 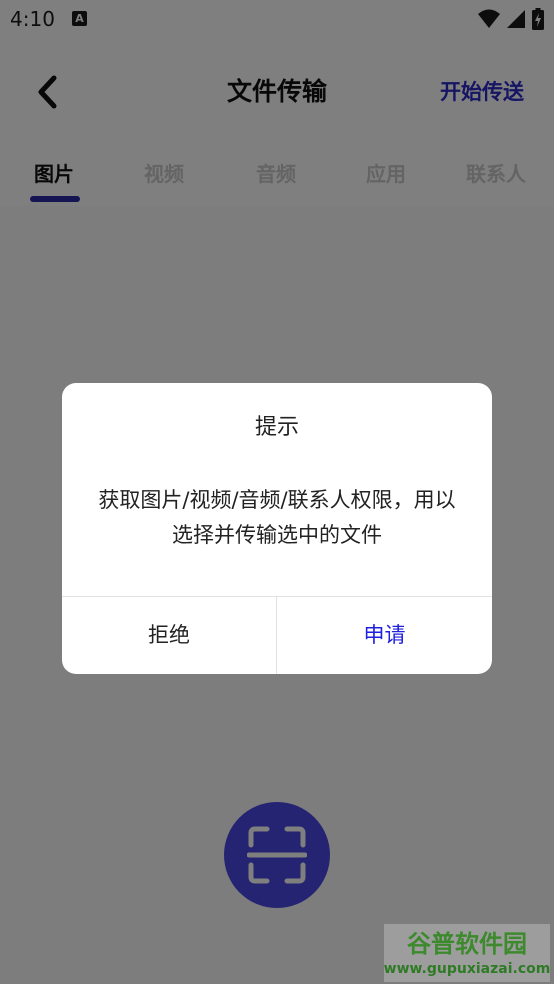 I want to click on dialog-message-line2: 选择并传输选中的文件, so click(x=277, y=535).